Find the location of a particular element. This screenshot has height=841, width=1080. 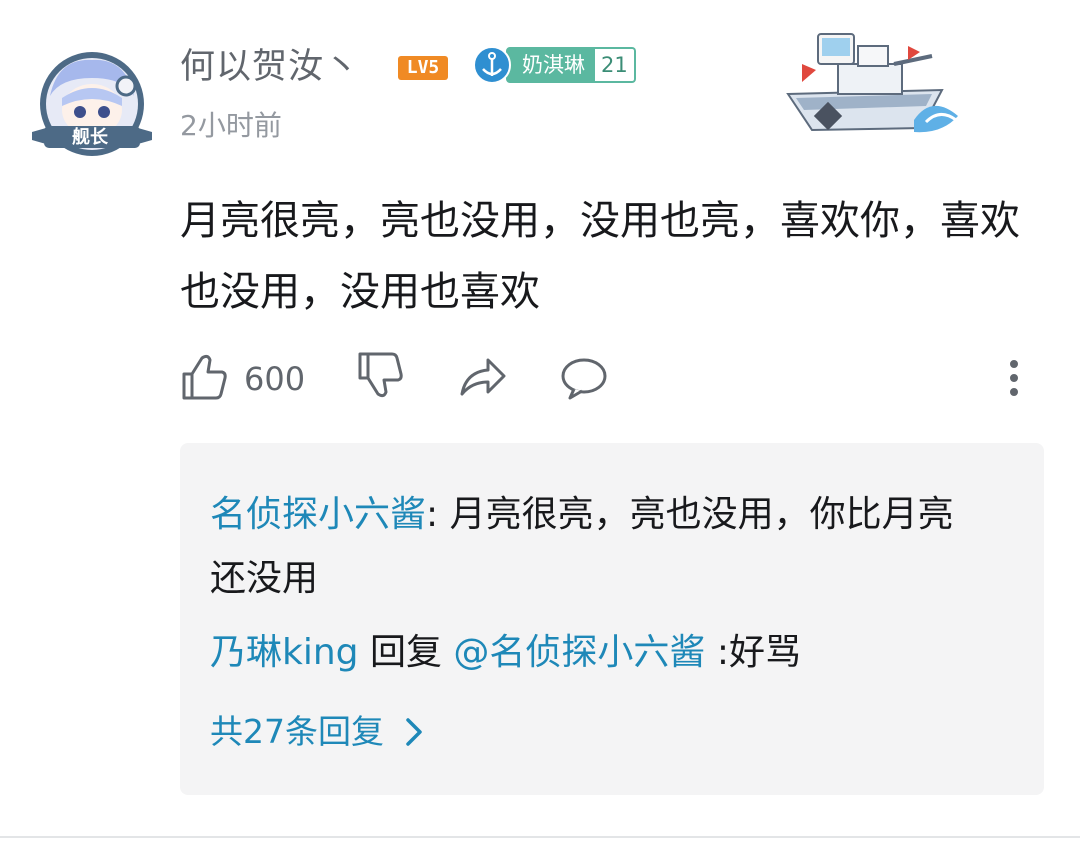

bottom-divider is located at coordinates (540, 837).